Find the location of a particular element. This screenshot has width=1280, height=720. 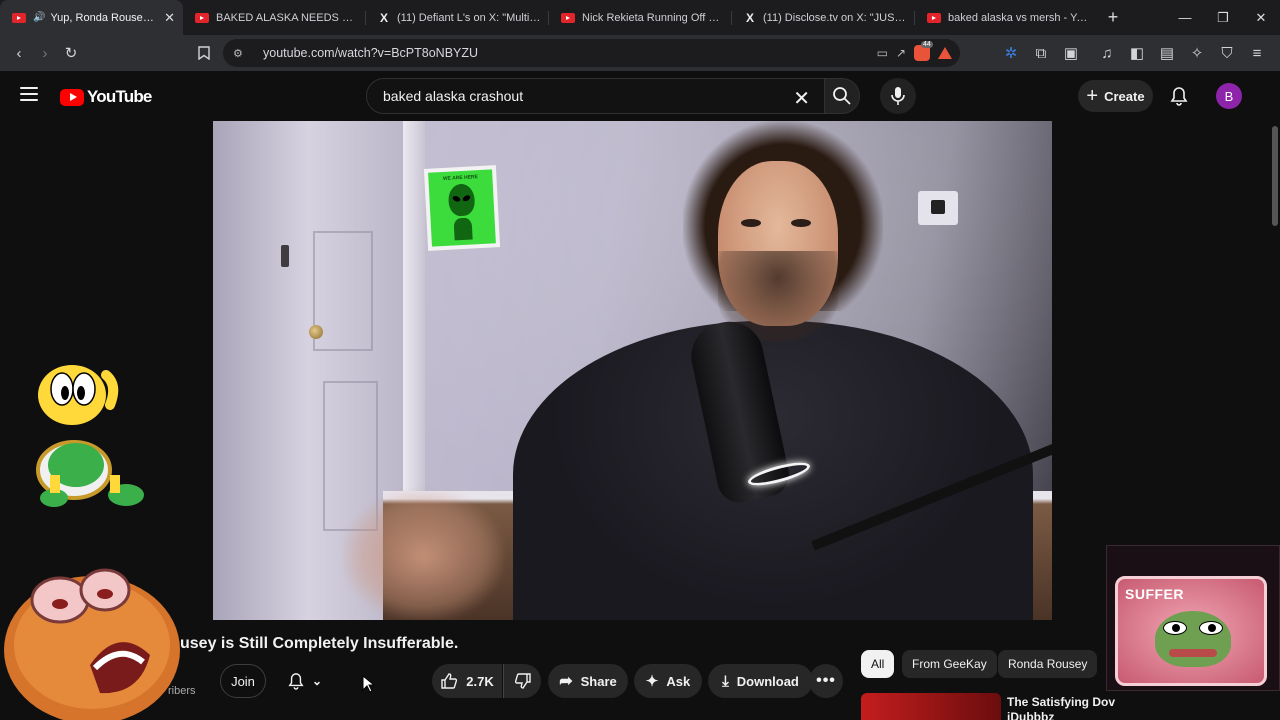

browser-tab-6: baked alaska vs mersh - YouTub is located at coordinates (1006, 17).